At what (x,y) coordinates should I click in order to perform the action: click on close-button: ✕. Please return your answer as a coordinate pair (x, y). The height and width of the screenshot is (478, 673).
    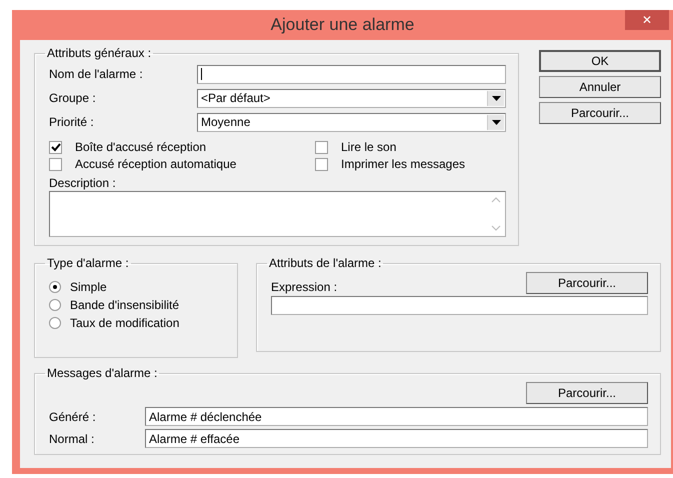
    Looking at the image, I should click on (647, 20).